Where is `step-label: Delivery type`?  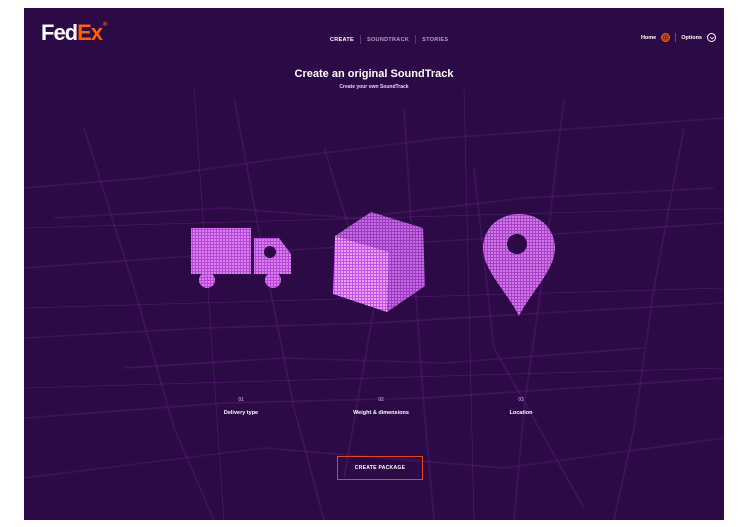
step-label: Delivery type is located at coordinates (241, 413).